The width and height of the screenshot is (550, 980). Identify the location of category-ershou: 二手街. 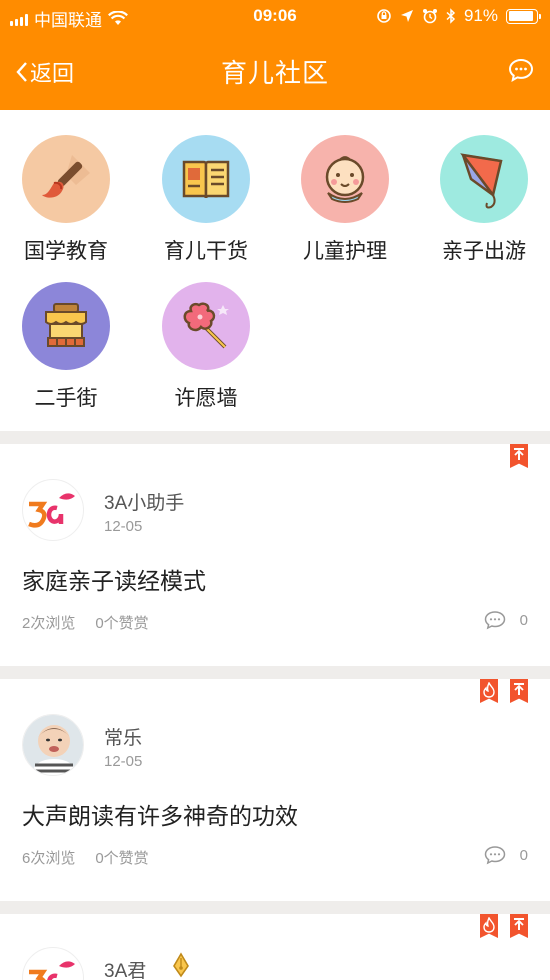
(66, 347).